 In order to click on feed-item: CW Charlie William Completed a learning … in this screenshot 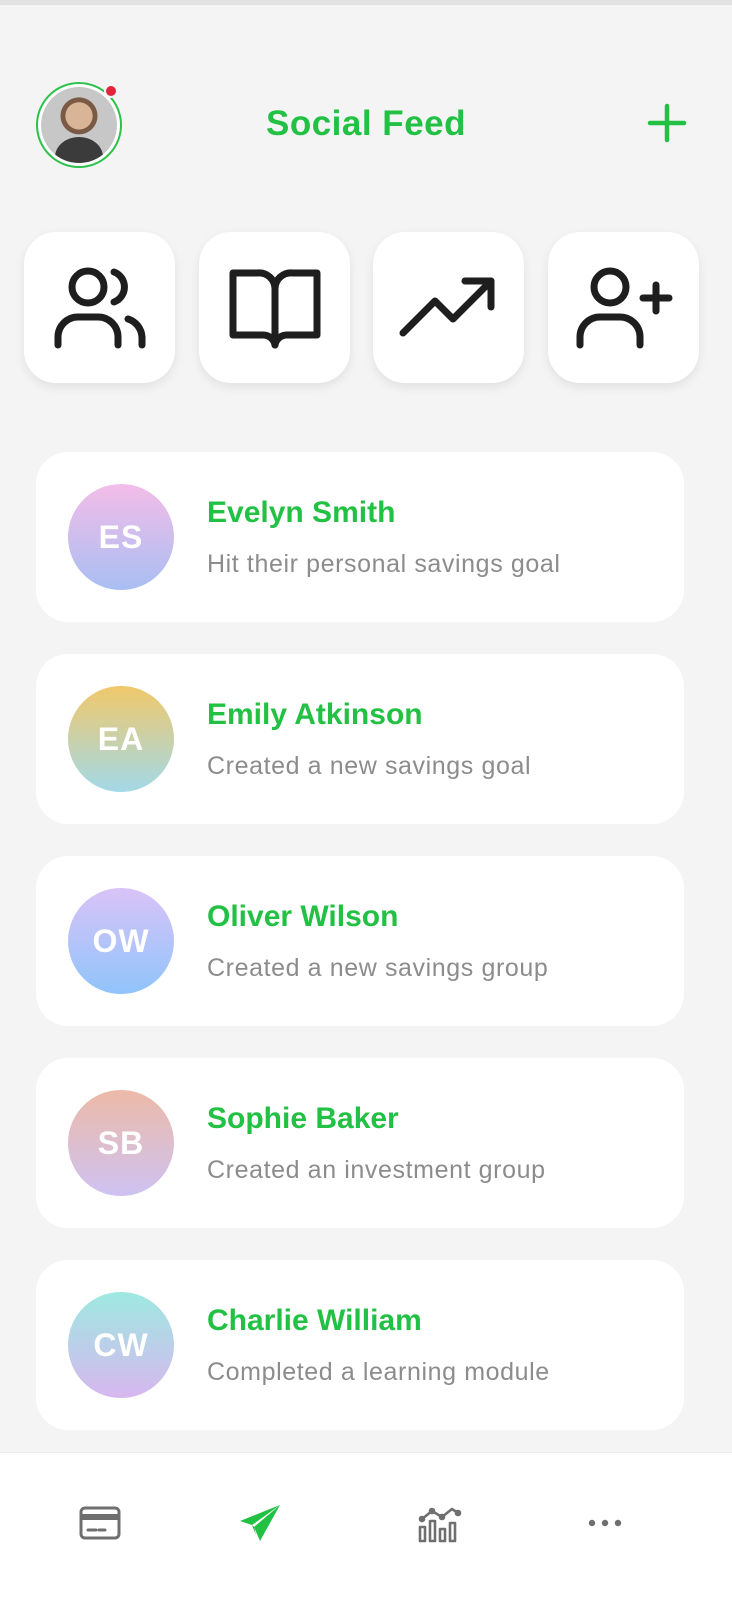, I will do `click(360, 1345)`.